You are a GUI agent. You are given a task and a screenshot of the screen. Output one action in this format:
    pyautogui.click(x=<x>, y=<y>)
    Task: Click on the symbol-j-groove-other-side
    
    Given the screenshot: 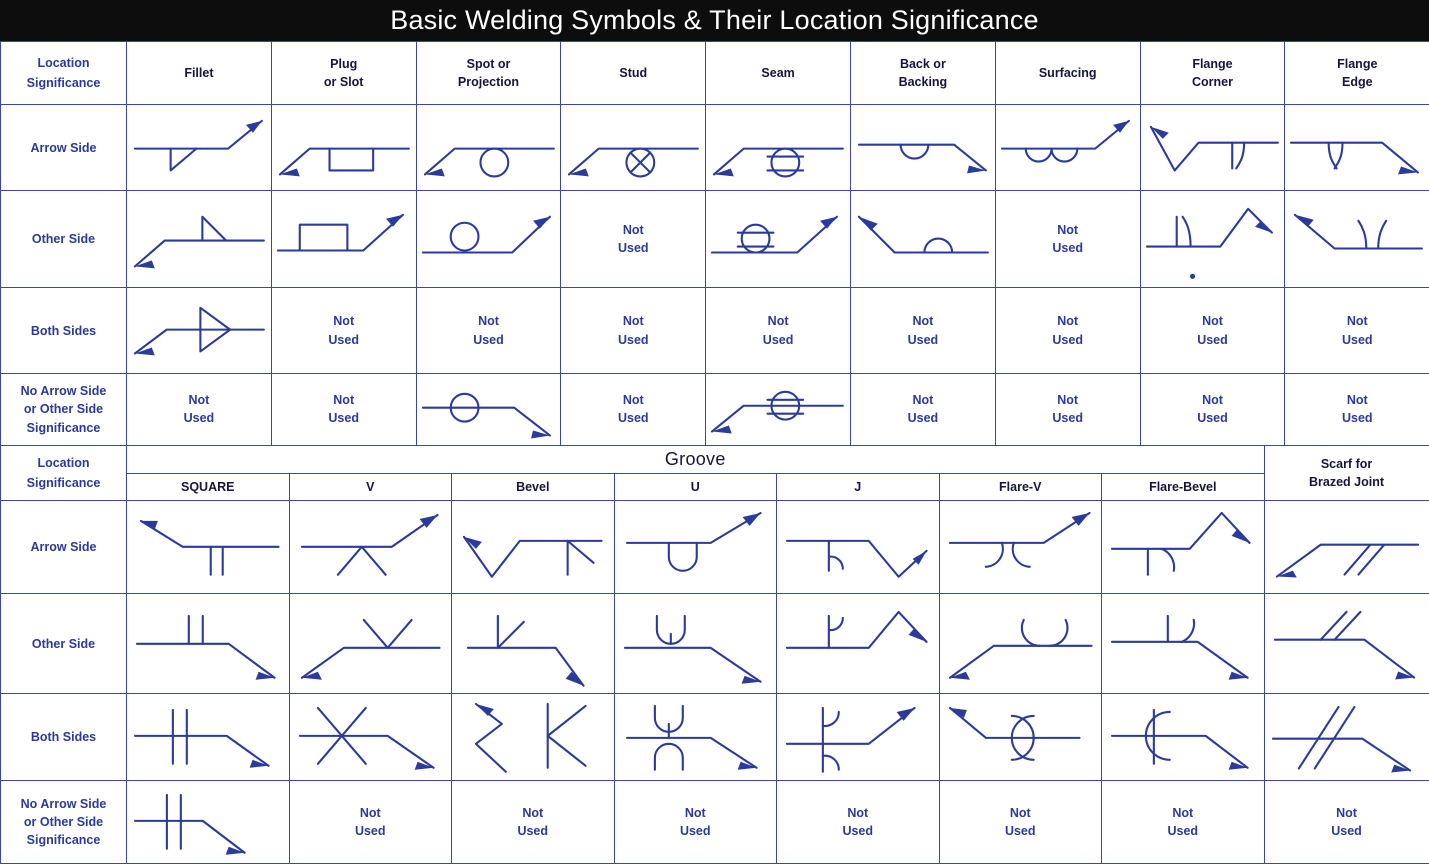 What is the action you would take?
    pyautogui.click(x=858, y=643)
    